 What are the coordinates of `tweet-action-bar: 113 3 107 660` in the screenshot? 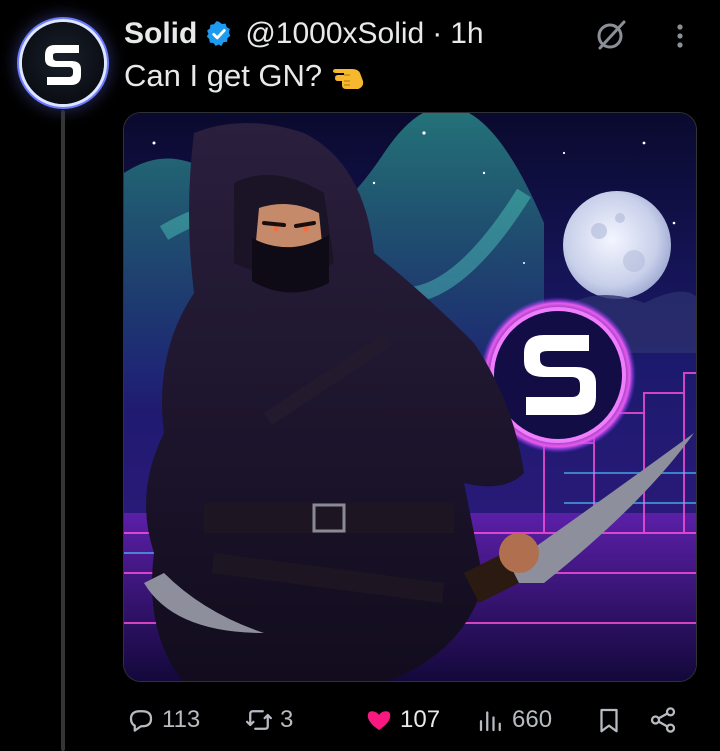 It's located at (404, 720).